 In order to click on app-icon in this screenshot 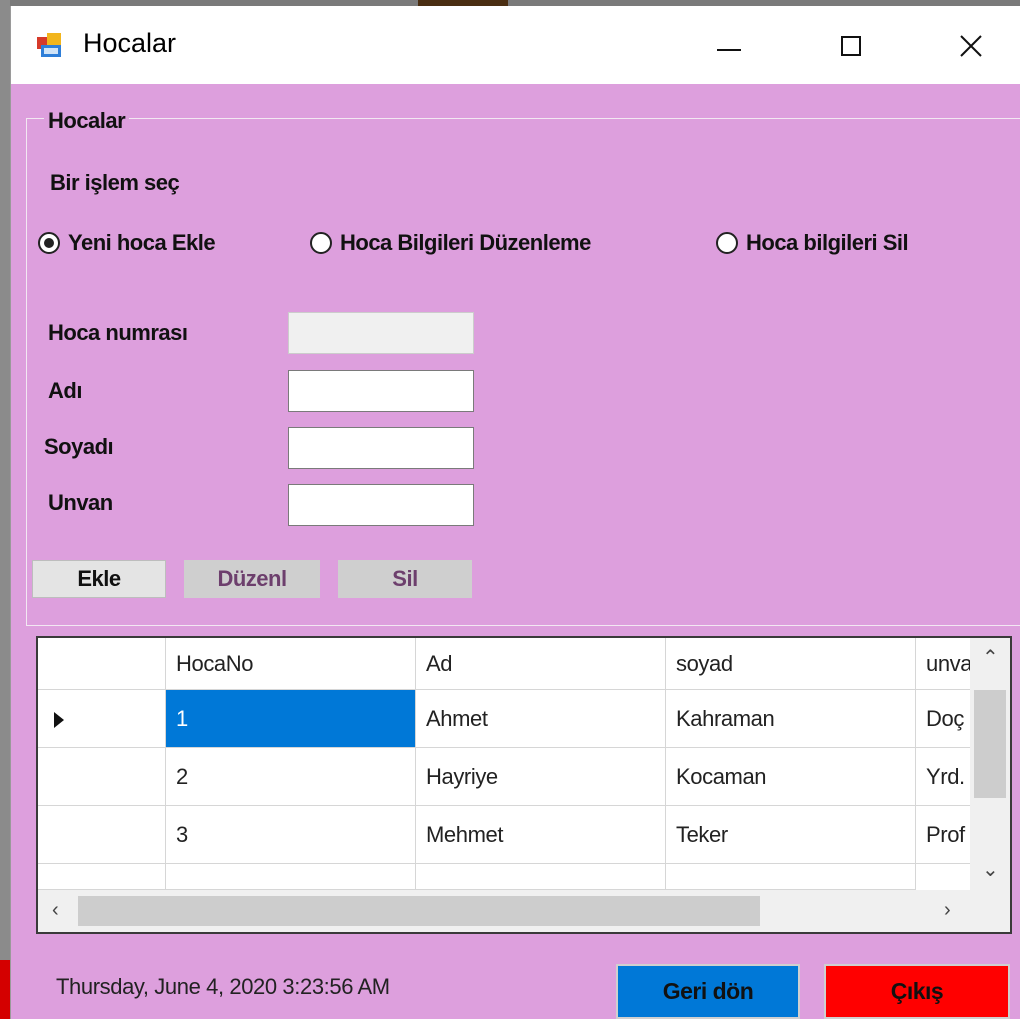, I will do `click(49, 45)`.